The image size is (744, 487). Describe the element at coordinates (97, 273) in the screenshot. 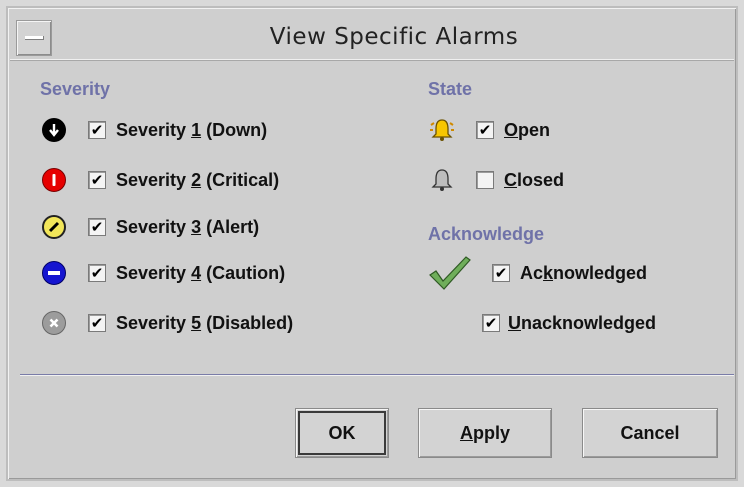

I see `severity-4-checkbox: ✔` at that location.